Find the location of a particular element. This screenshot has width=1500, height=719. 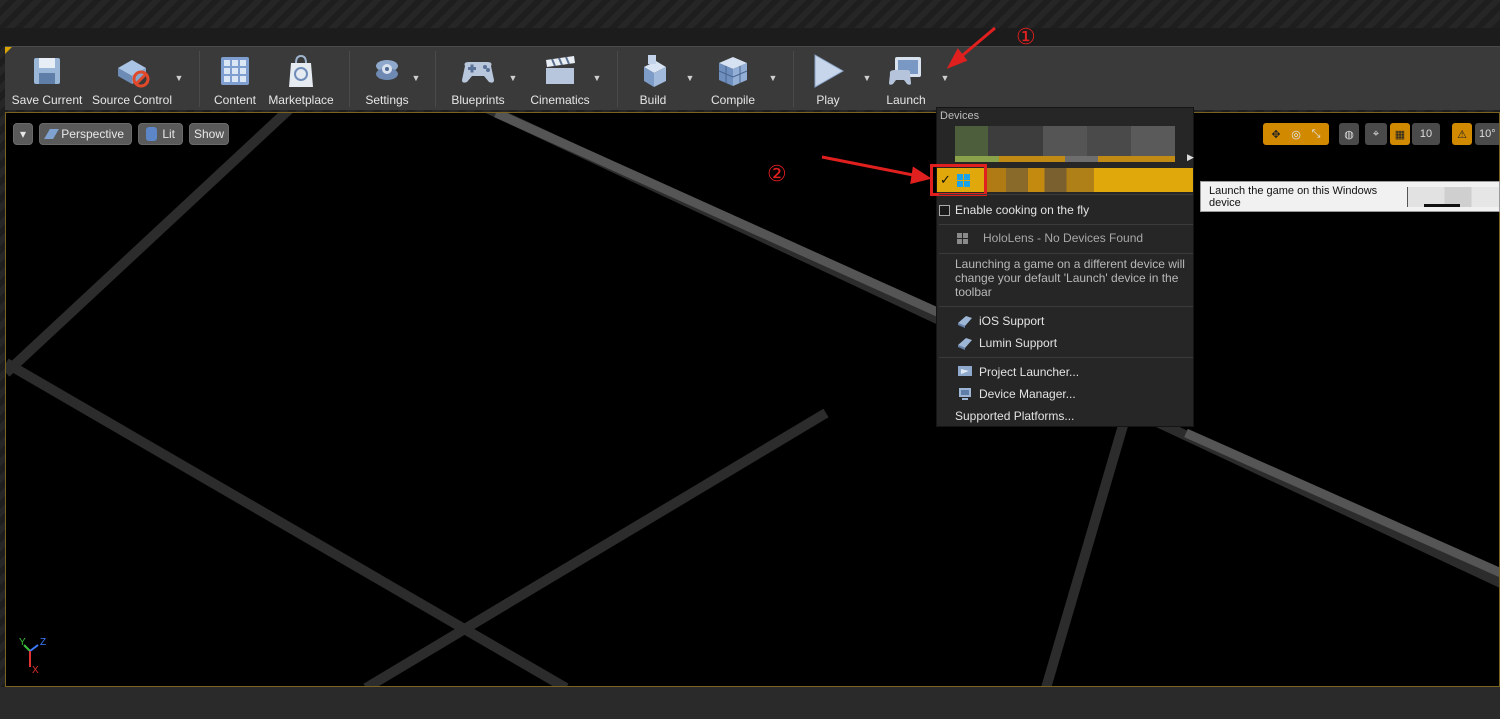

cinematics-button: Cinematics is located at coordinates (560, 80).